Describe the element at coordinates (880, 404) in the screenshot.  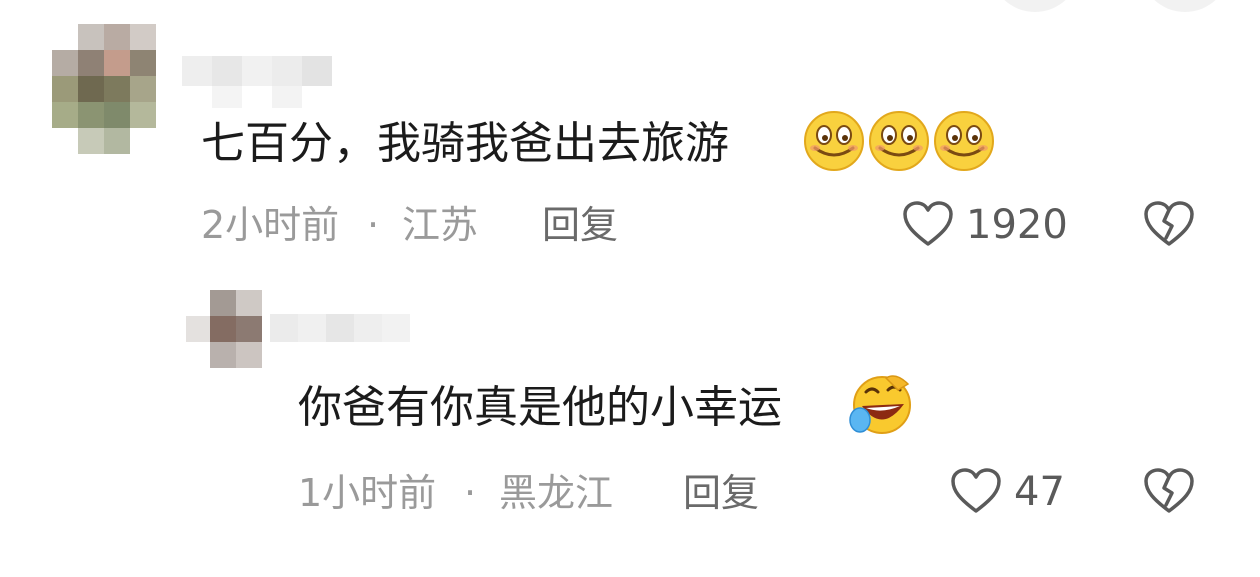
I see `laugh-cry-emoji` at that location.